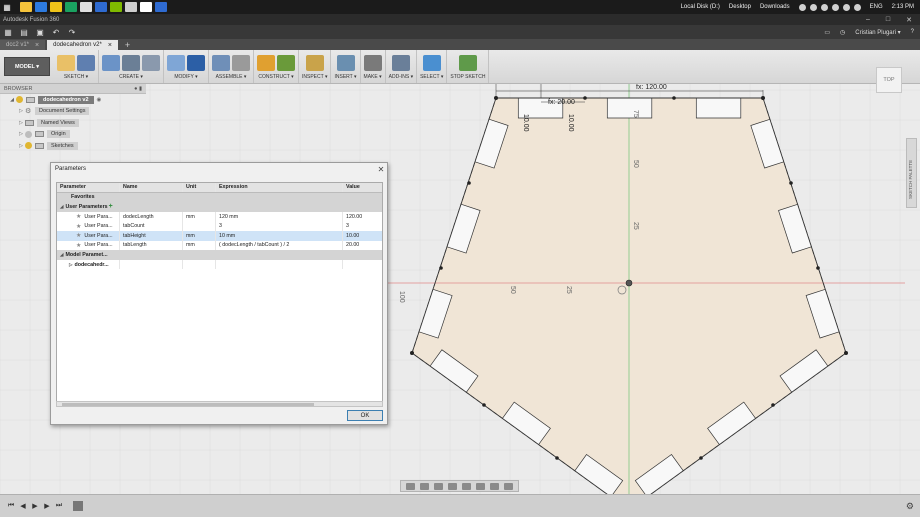 Image resolution: width=920 pixels, height=517 pixels. I want to click on undo-icon: ↶, so click(56, 32).